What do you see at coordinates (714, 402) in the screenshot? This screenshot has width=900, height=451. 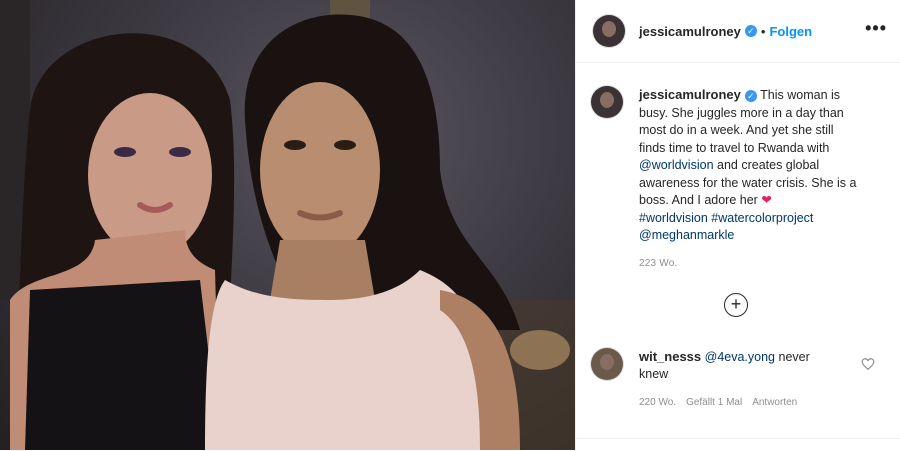 I see `comment-likes: Gefällt 1 Mal` at bounding box center [714, 402].